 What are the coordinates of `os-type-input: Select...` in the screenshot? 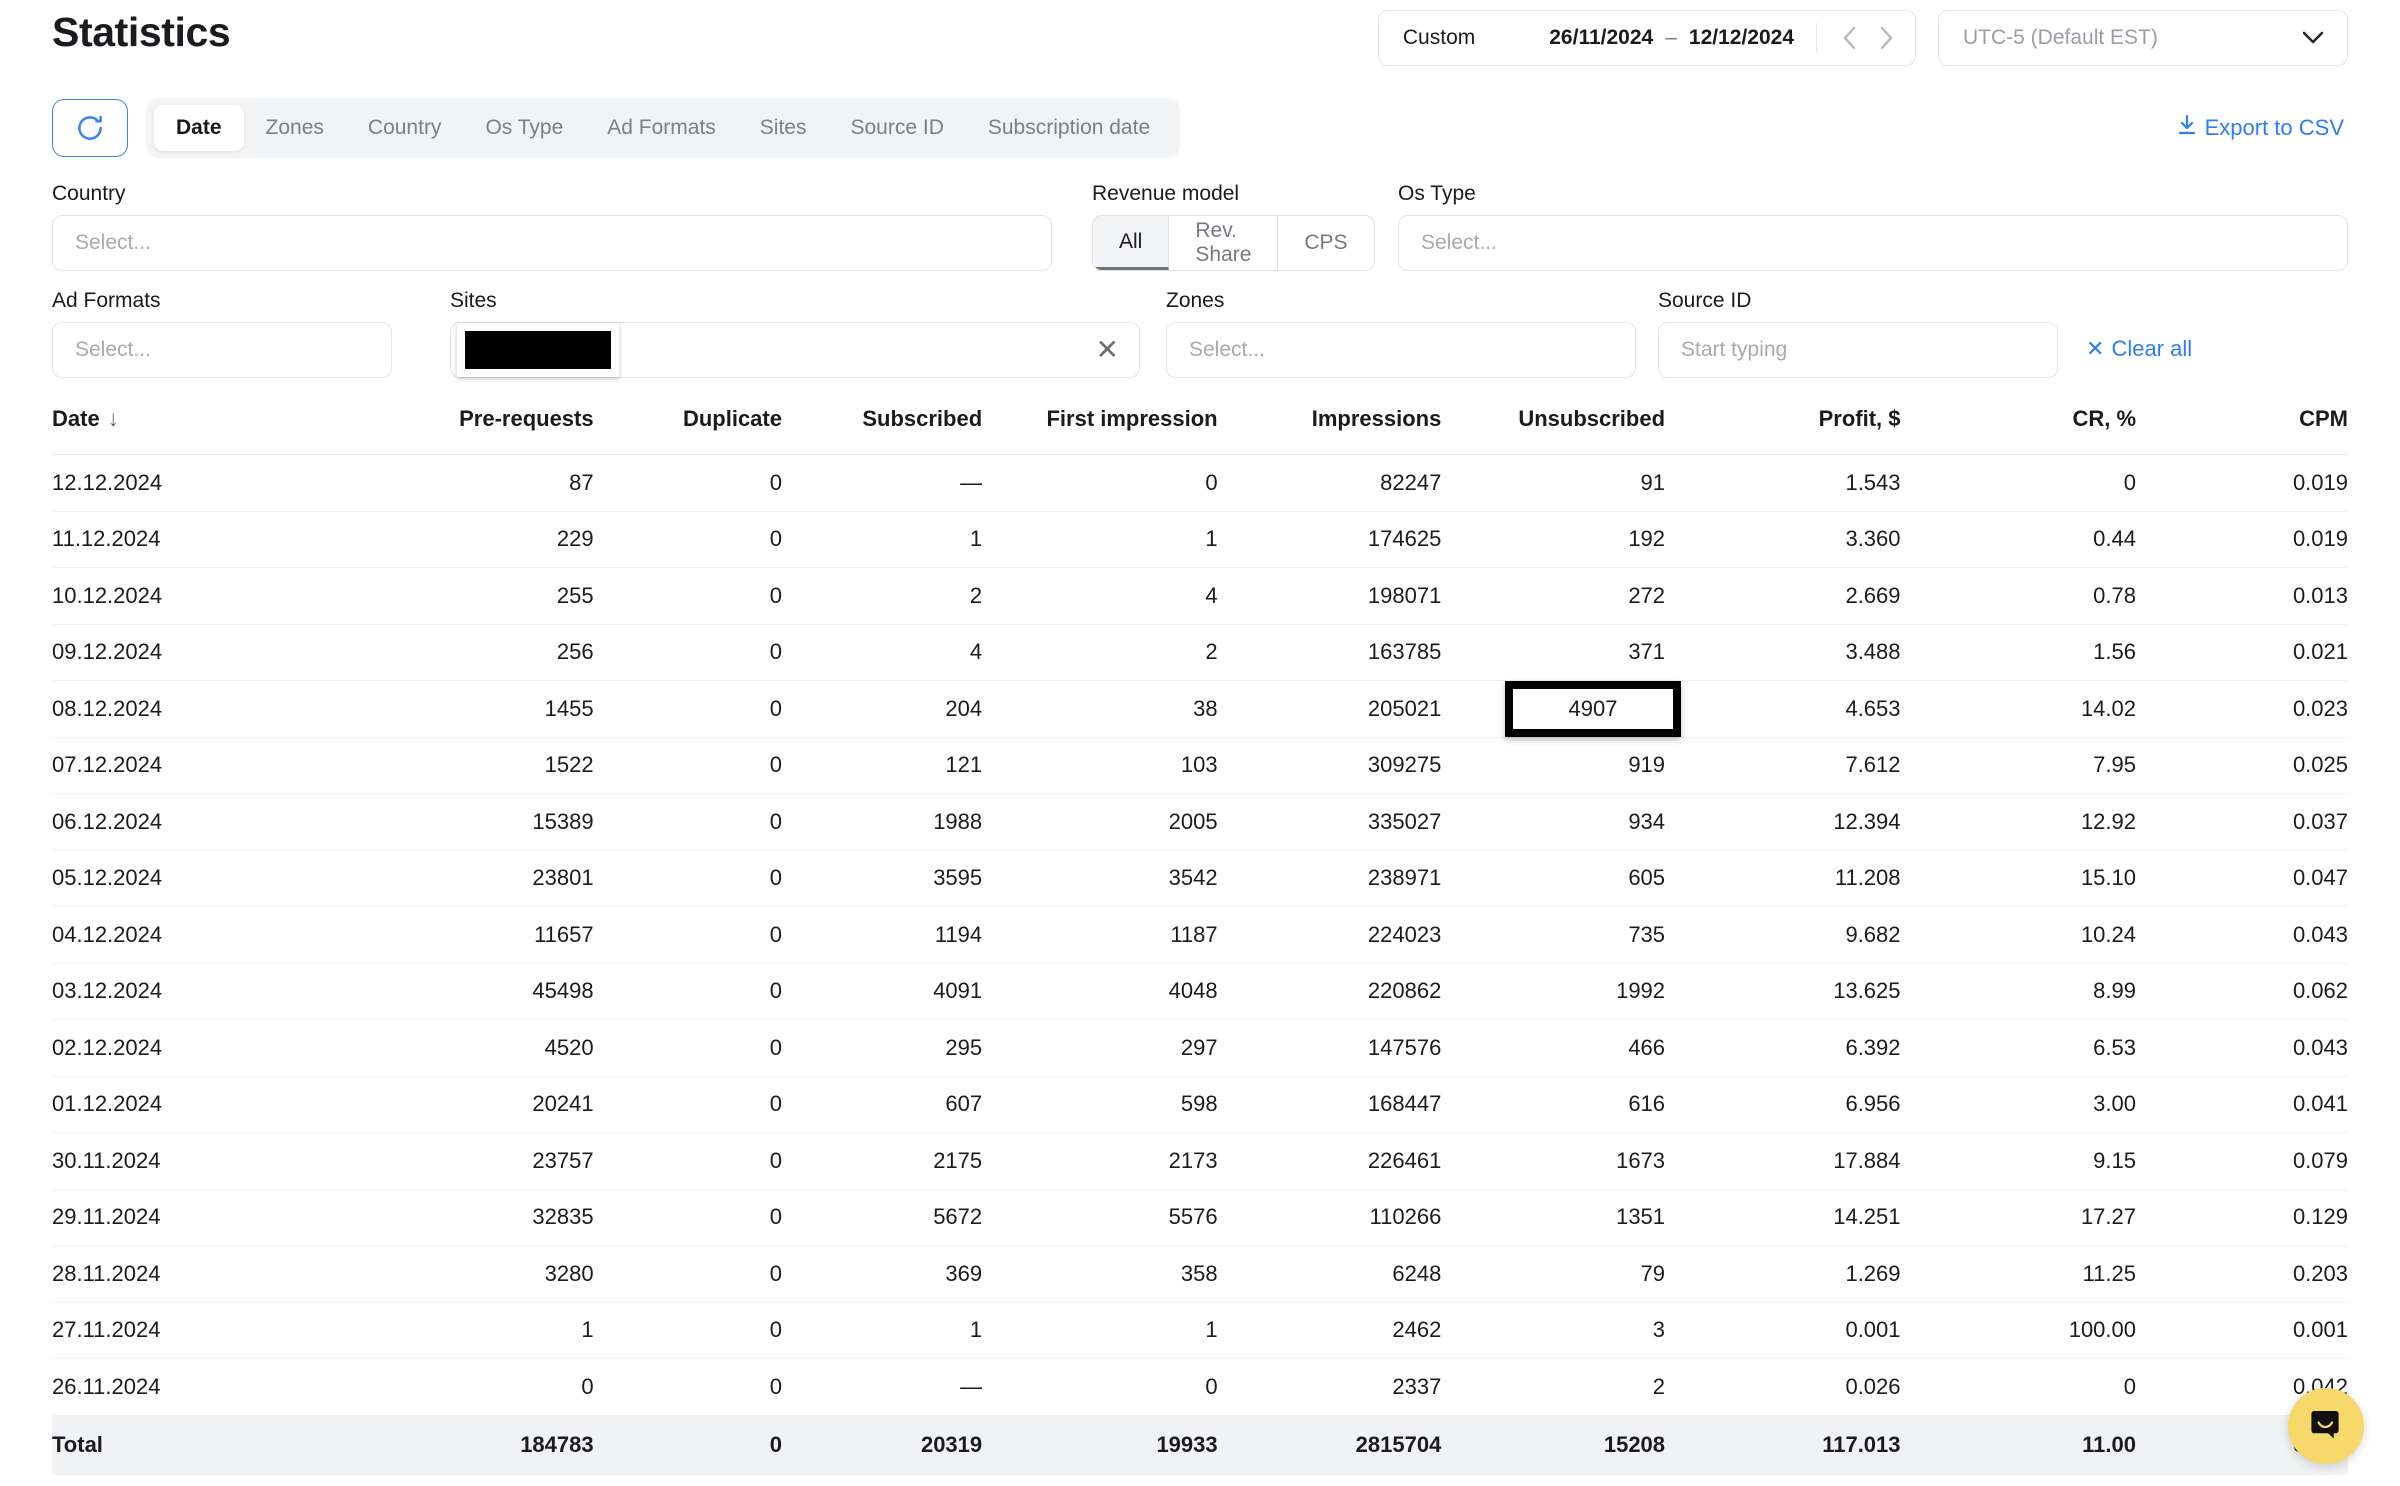 It's located at (1873, 243).